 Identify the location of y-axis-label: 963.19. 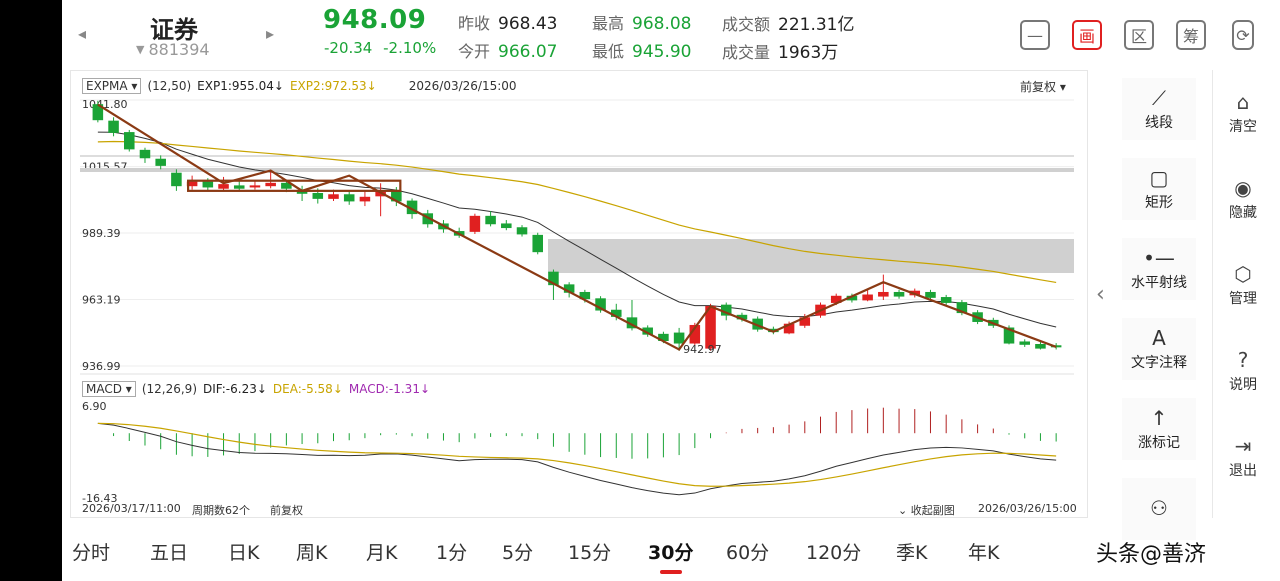
(101, 300).